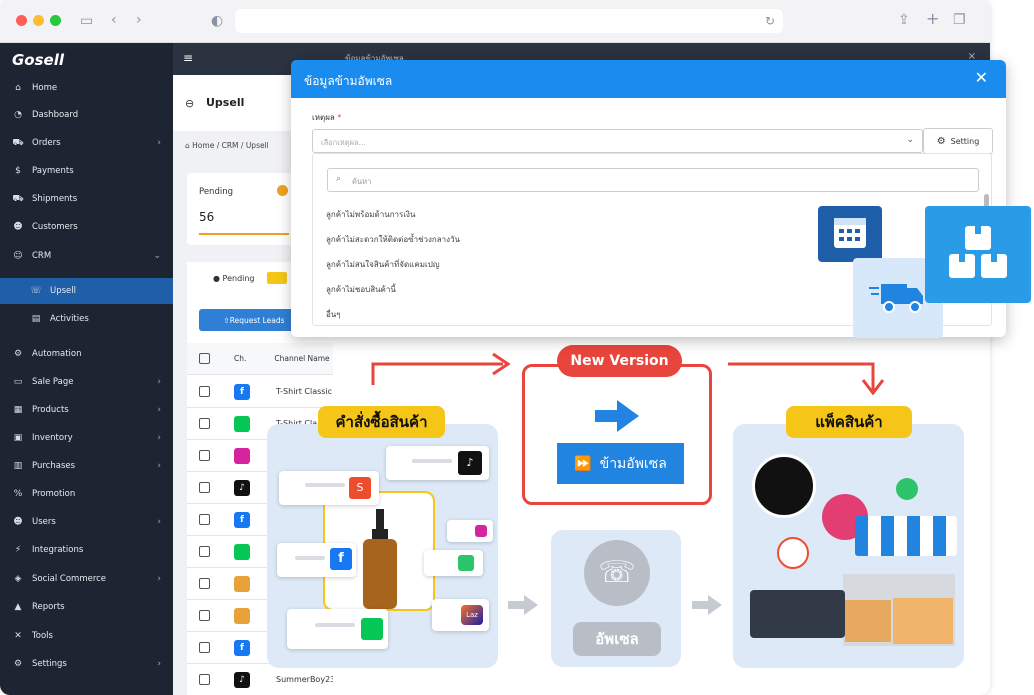 Image resolution: width=1034 pixels, height=695 pixels. Describe the element at coordinates (277, 278) in the screenshot. I see `pending-tab-badge` at that location.